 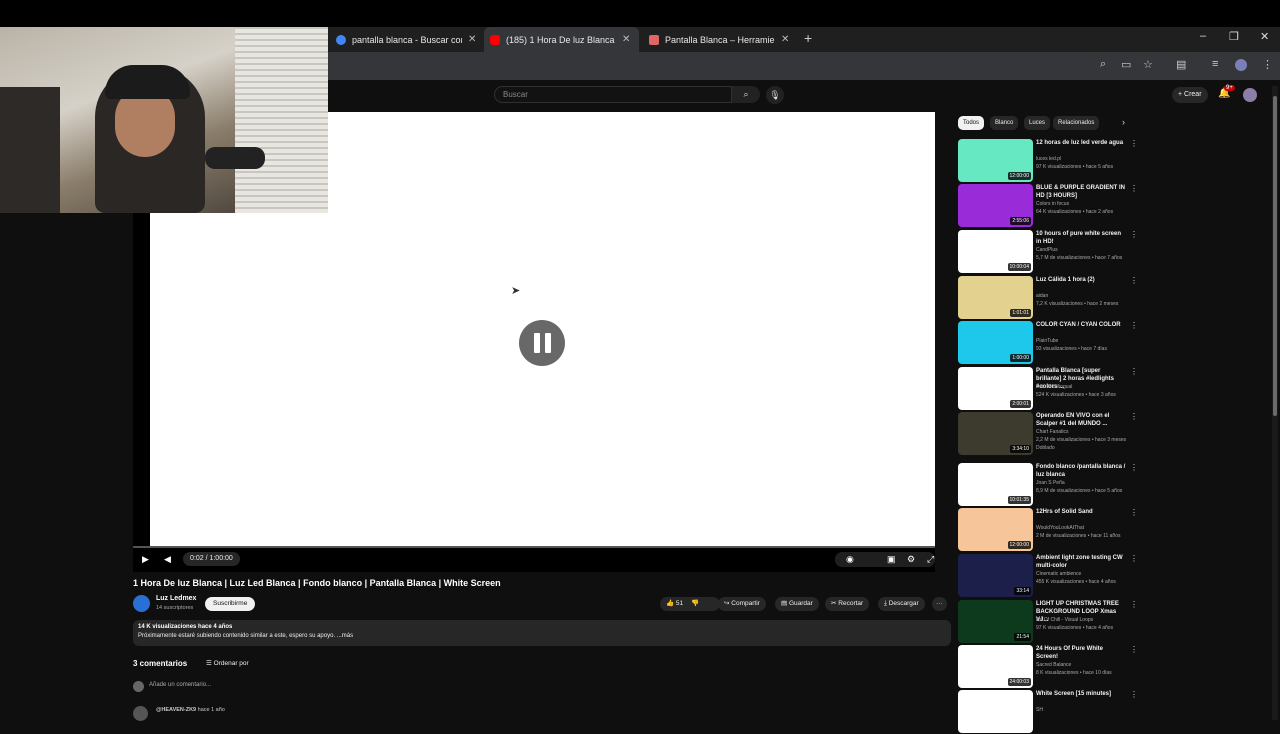 What do you see at coordinates (995, 575) in the screenshot?
I see `video-thumbnail: 33:14` at bounding box center [995, 575].